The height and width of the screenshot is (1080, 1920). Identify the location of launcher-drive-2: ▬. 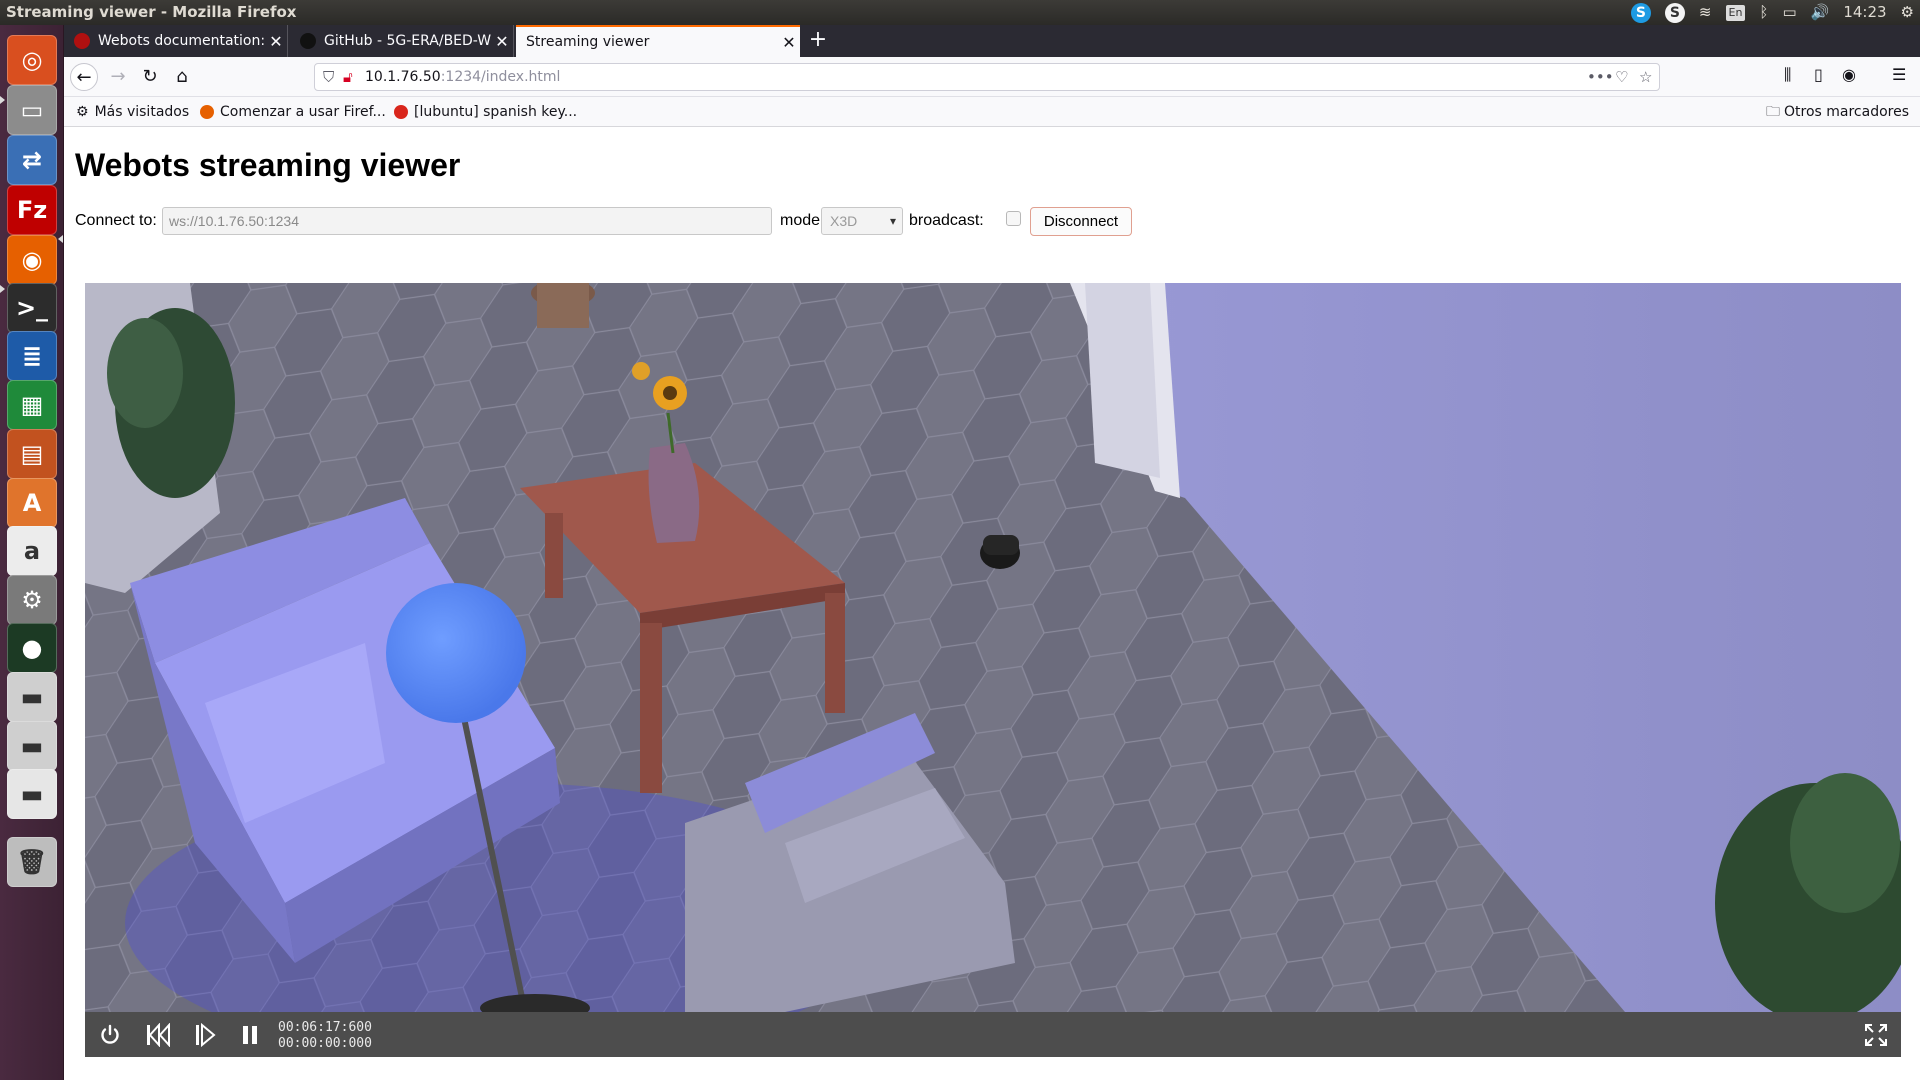
(32, 746).